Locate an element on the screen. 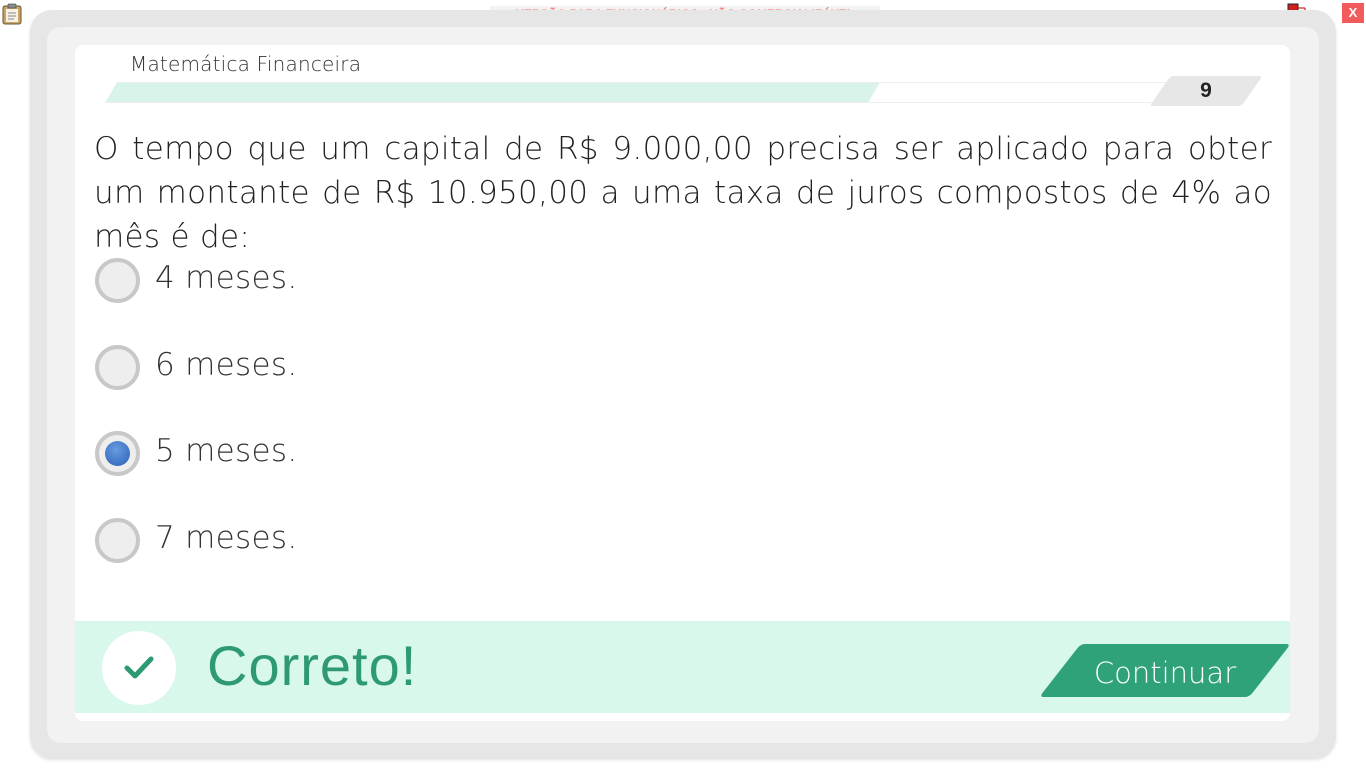 This screenshot has height=768, width=1366. check-icon is located at coordinates (139, 668).